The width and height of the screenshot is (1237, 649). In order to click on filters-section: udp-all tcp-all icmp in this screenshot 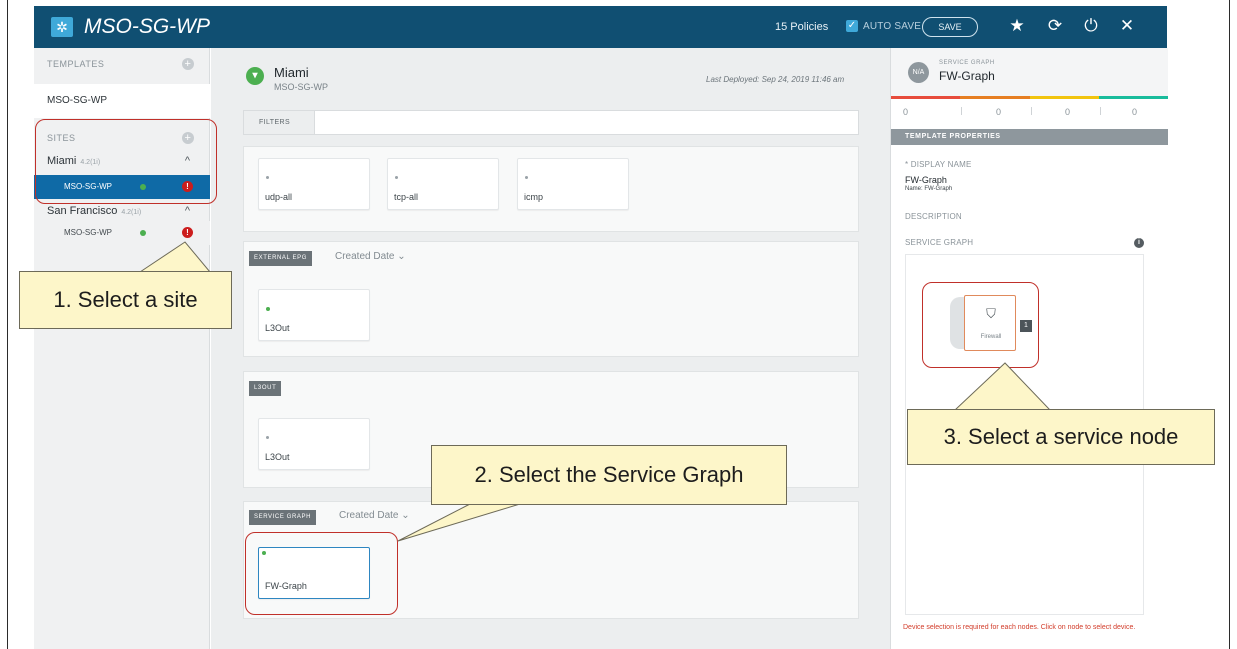, I will do `click(551, 189)`.